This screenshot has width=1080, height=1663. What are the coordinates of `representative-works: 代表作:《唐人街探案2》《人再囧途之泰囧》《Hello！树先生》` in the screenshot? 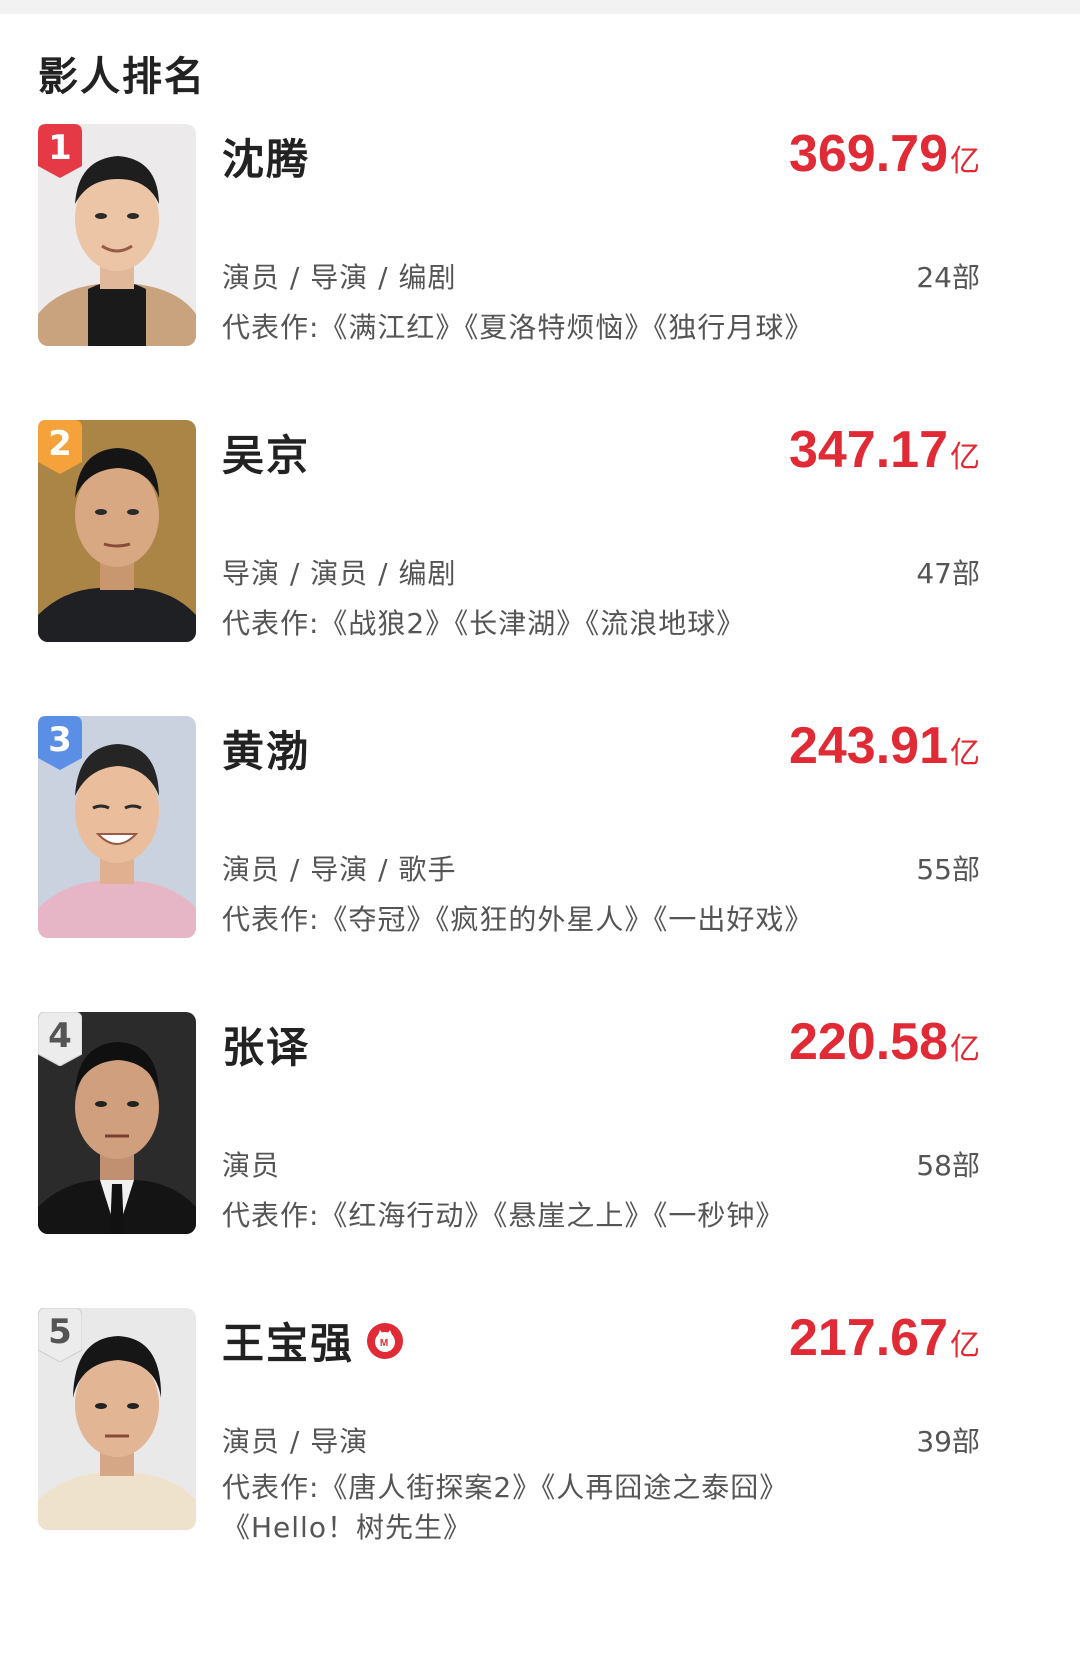 It's located at (505, 1507).